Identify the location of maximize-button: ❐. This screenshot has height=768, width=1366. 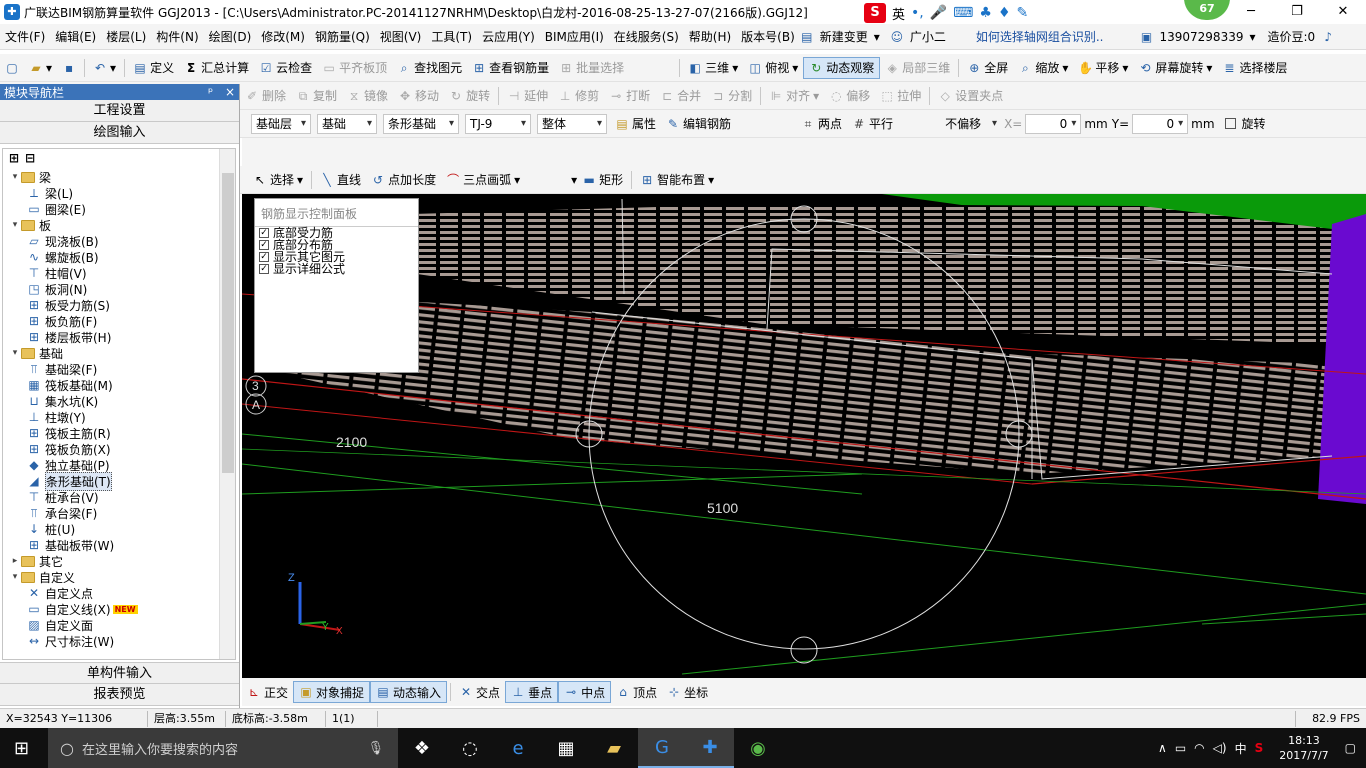
(1297, 12).